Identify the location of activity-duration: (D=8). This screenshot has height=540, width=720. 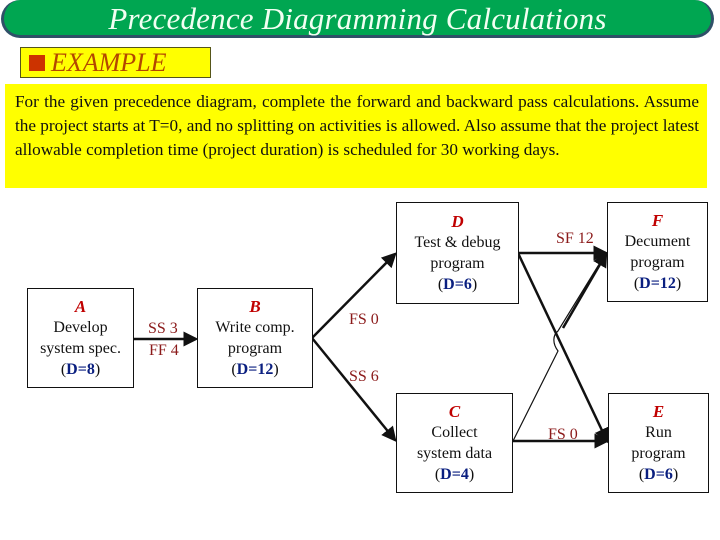
(80, 369).